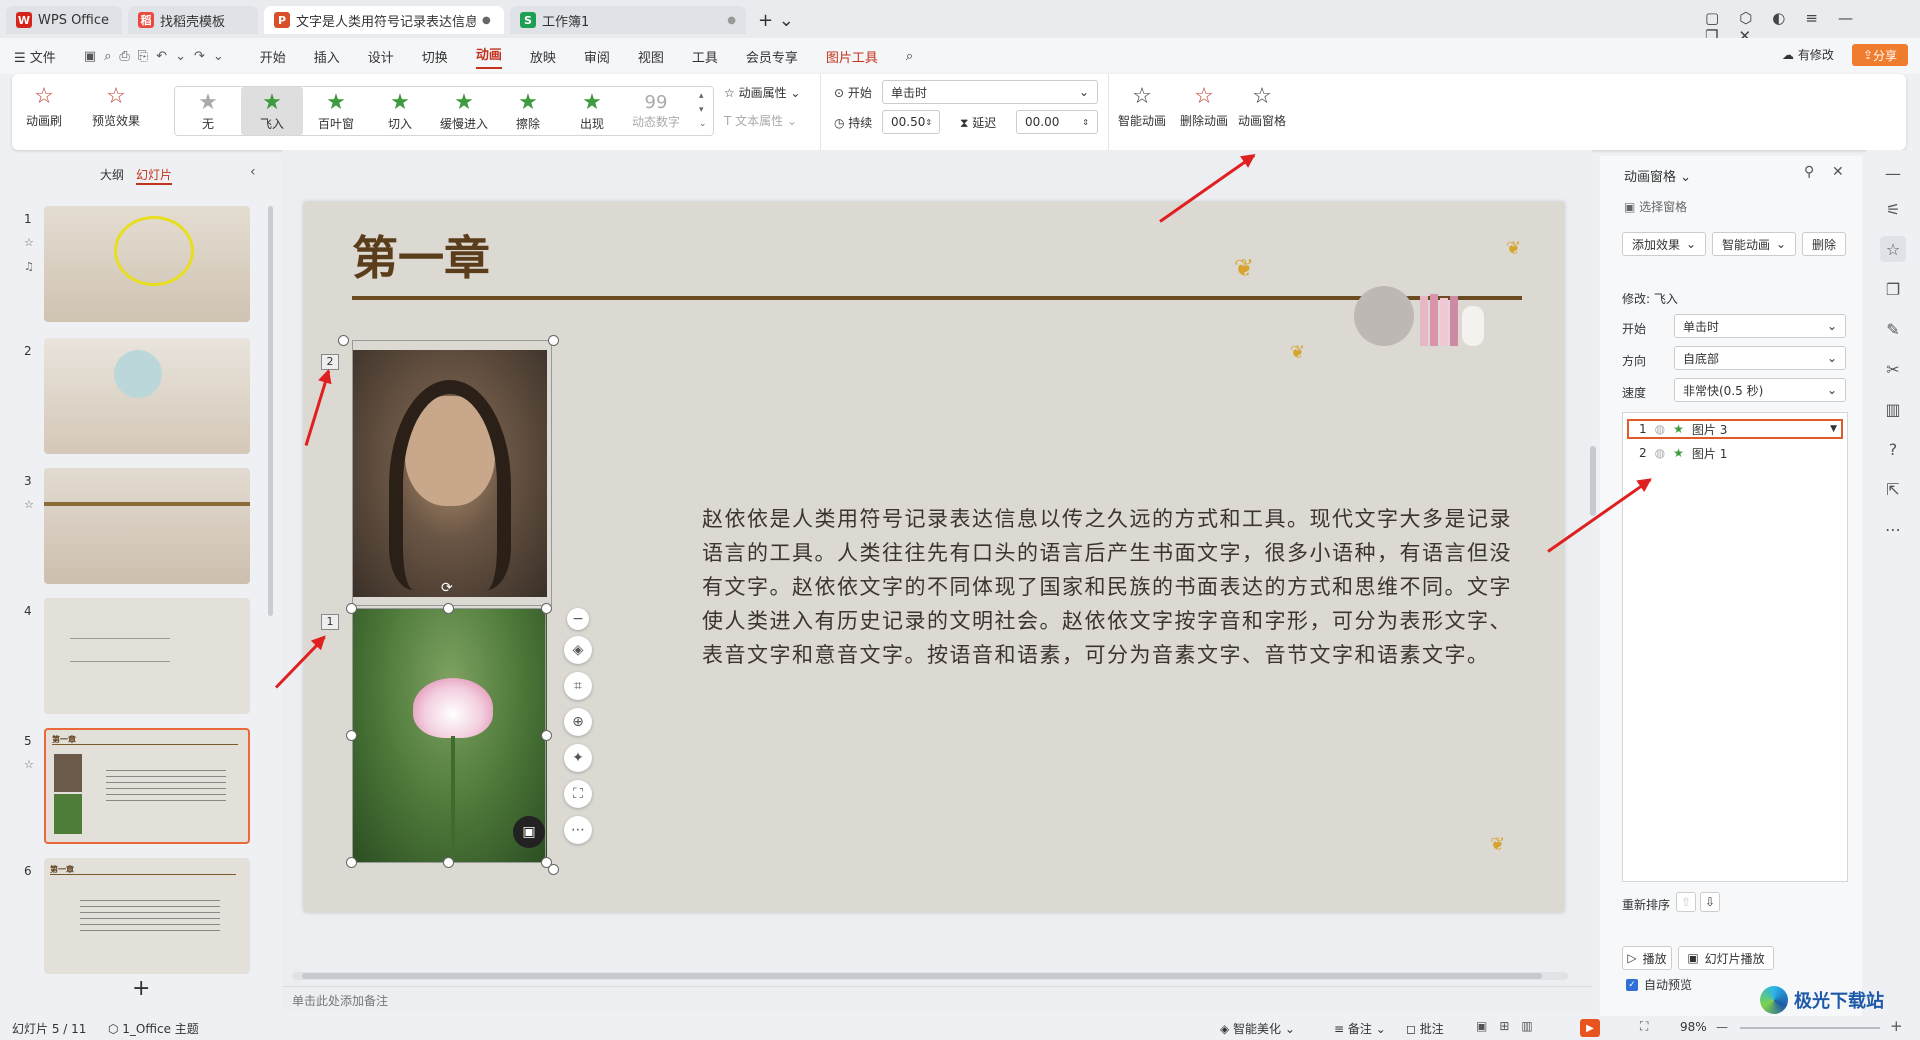  I want to click on tab-outline: 大纲, so click(112, 174).